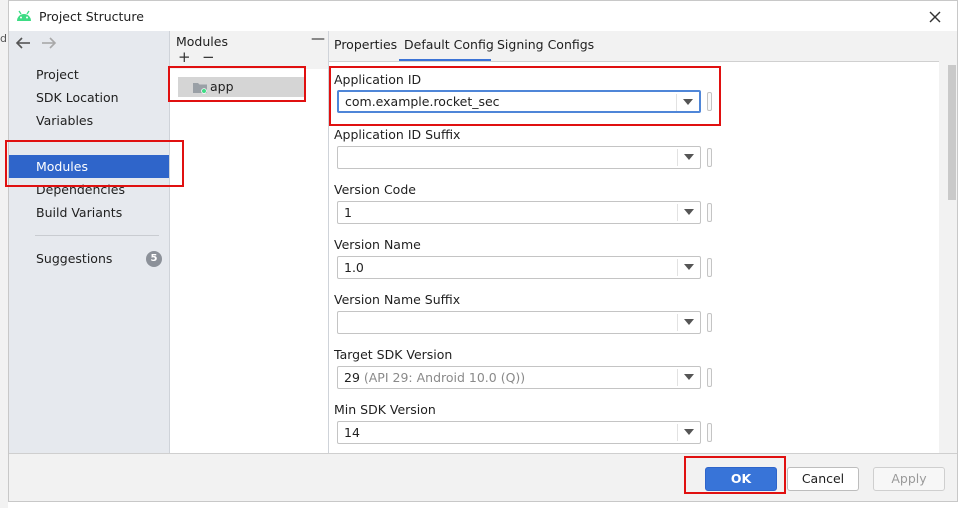  I want to click on sidebar-item-modules: Modules, so click(89, 166).